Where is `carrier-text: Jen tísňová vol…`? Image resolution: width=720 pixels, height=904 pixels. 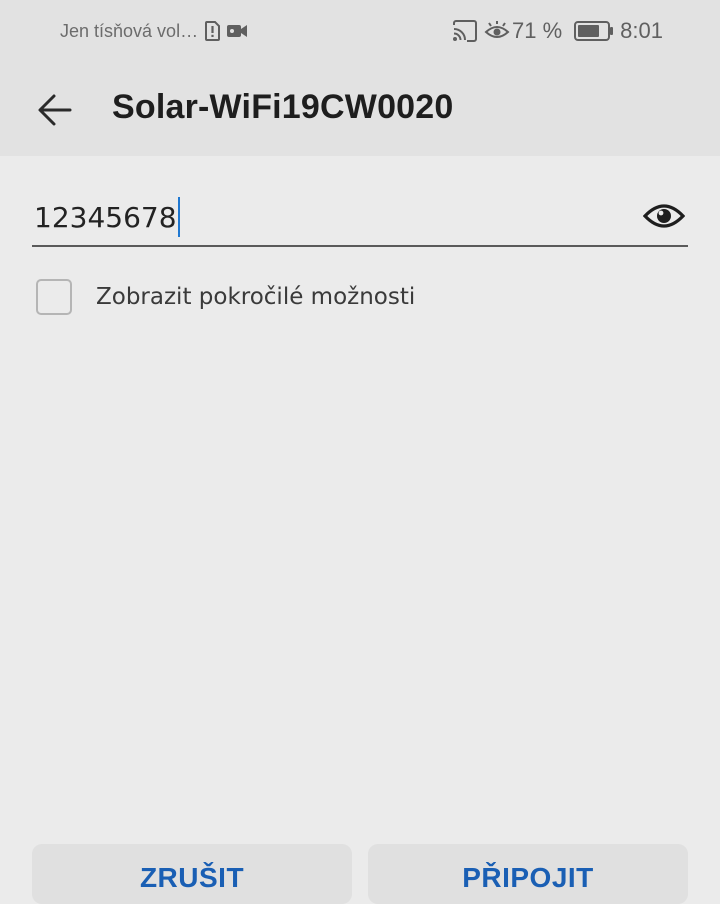 carrier-text: Jen tísňová vol… is located at coordinates (129, 30).